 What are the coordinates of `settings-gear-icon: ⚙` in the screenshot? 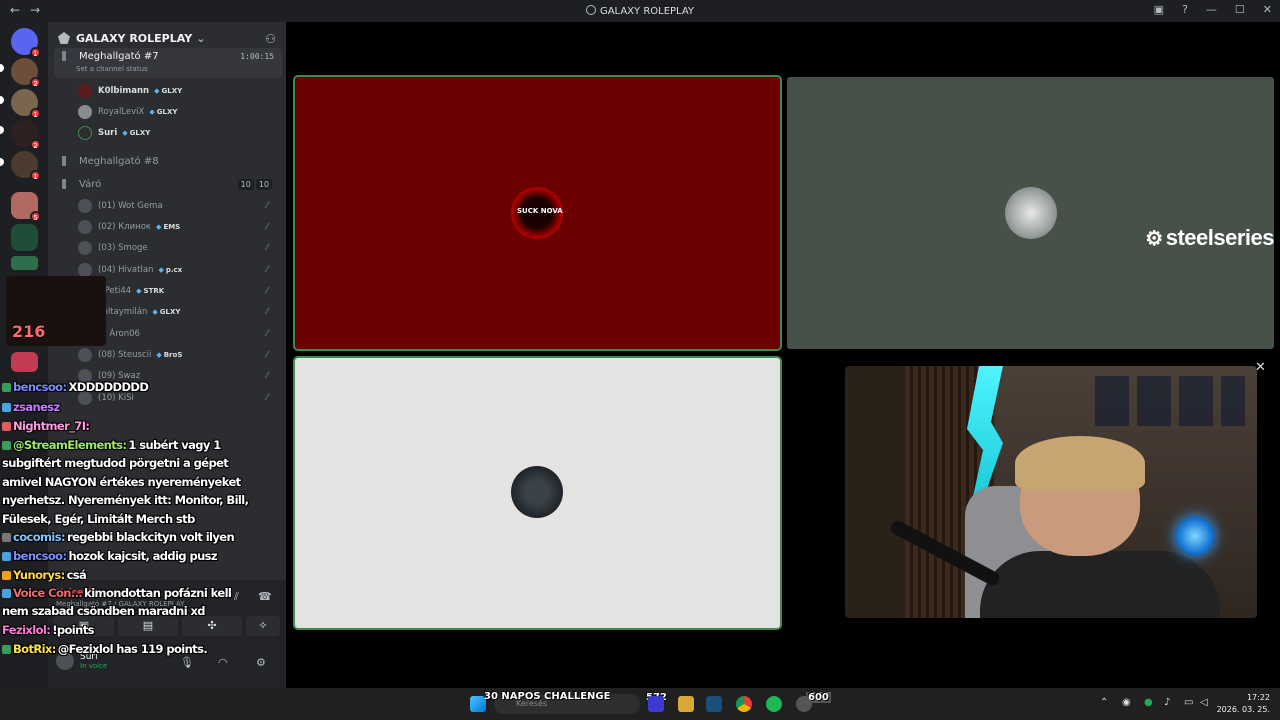 It's located at (261, 662).